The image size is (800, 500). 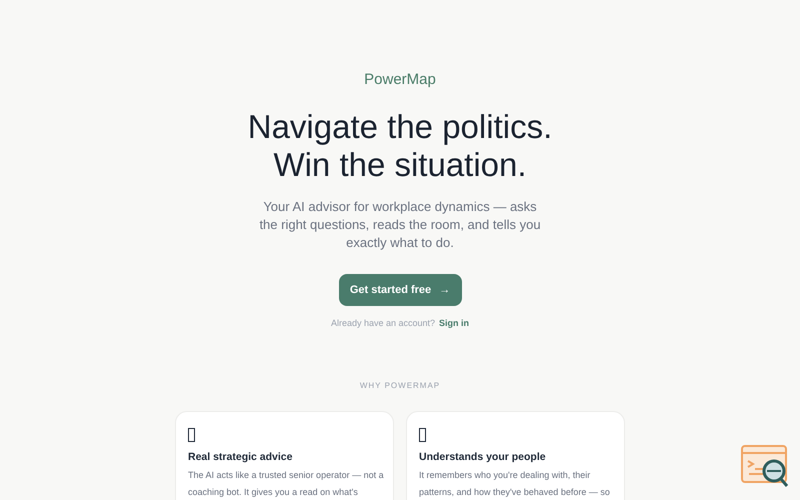 What do you see at coordinates (383, 323) in the screenshot?
I see `account-prompt: Already have an account?` at bounding box center [383, 323].